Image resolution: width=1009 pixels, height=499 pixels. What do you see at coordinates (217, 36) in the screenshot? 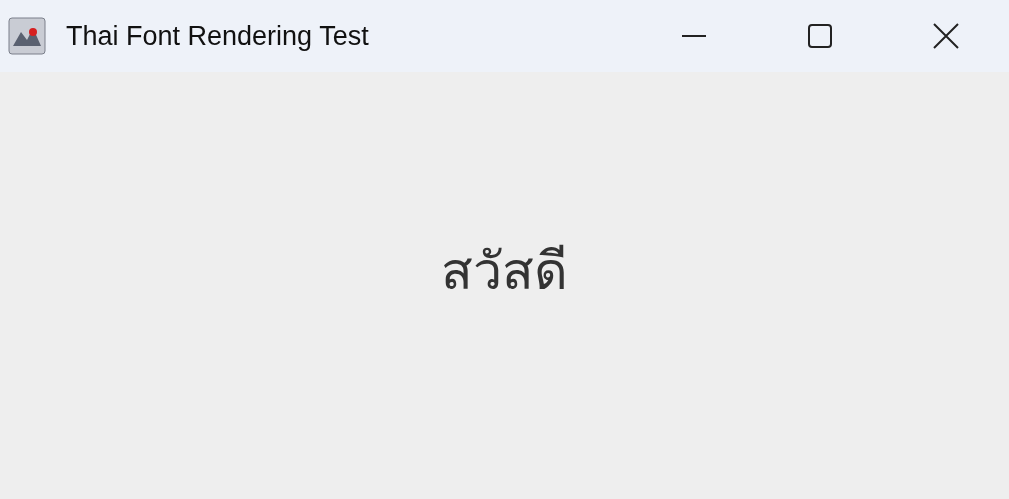
I see `window-title: Thai Font Rendering Test` at bounding box center [217, 36].